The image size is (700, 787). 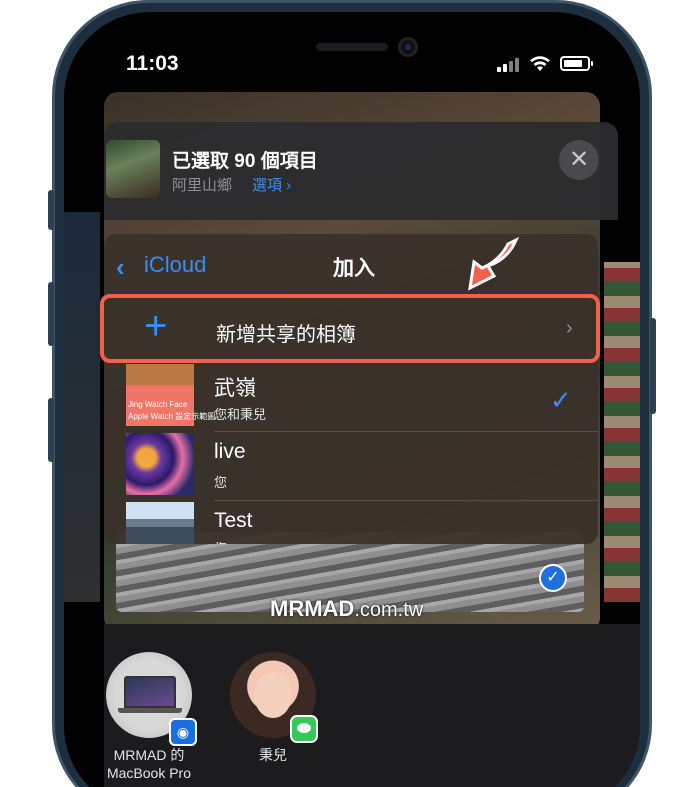 What do you see at coordinates (312, 608) in the screenshot?
I see `watermark-brand: MRMAD` at bounding box center [312, 608].